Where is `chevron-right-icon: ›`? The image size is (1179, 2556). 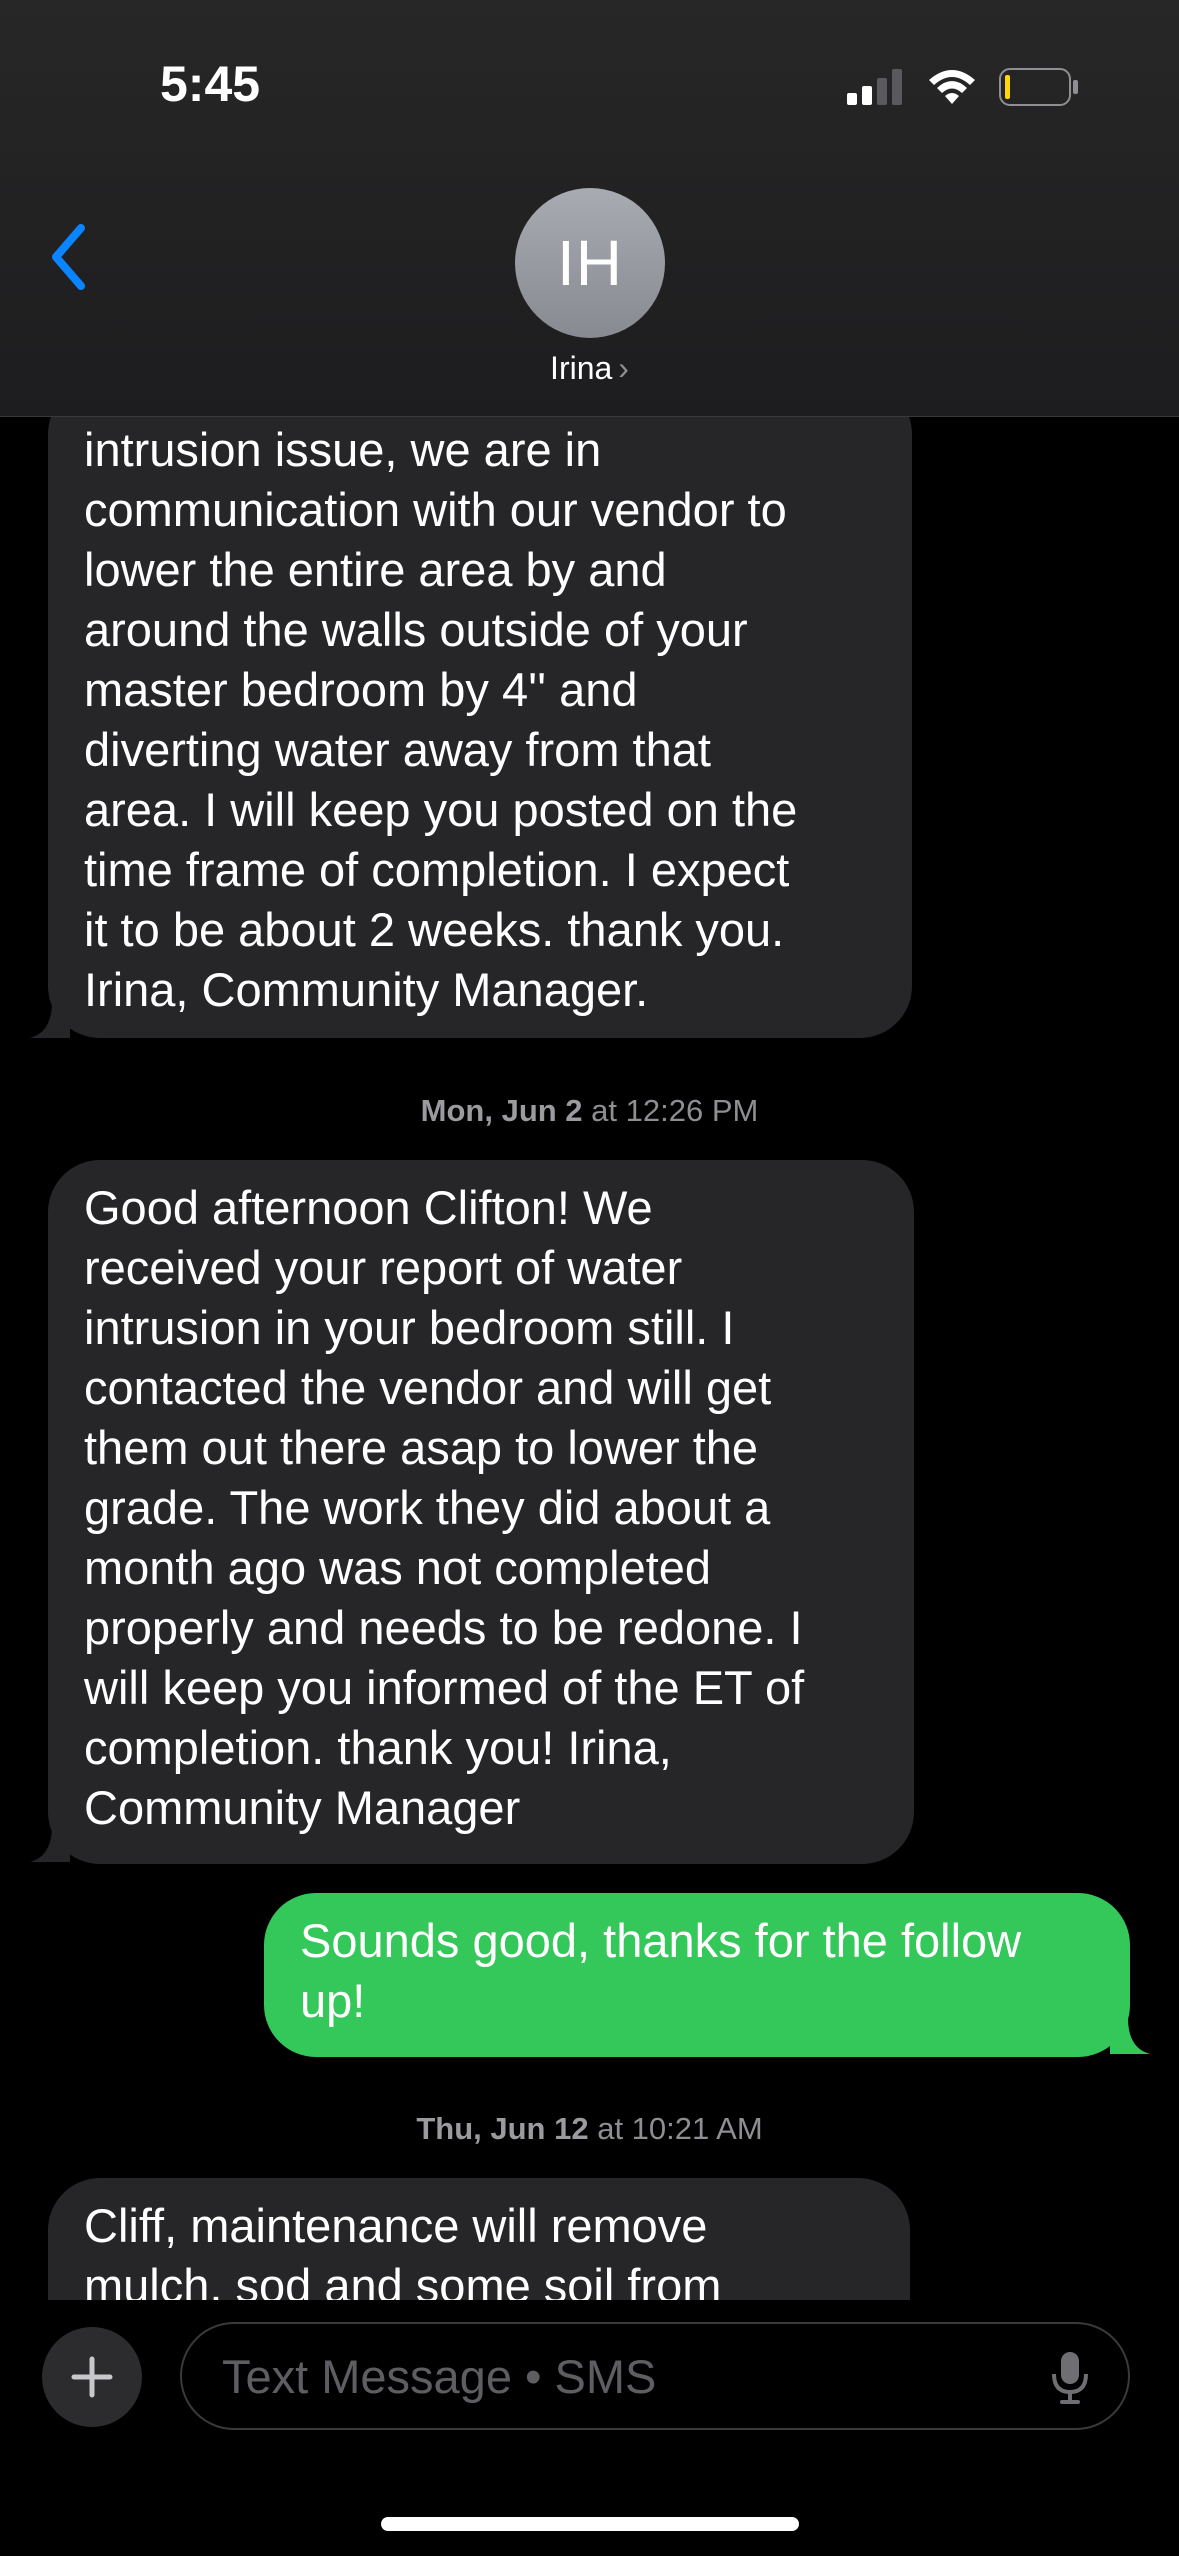
chevron-right-icon: › is located at coordinates (623, 368).